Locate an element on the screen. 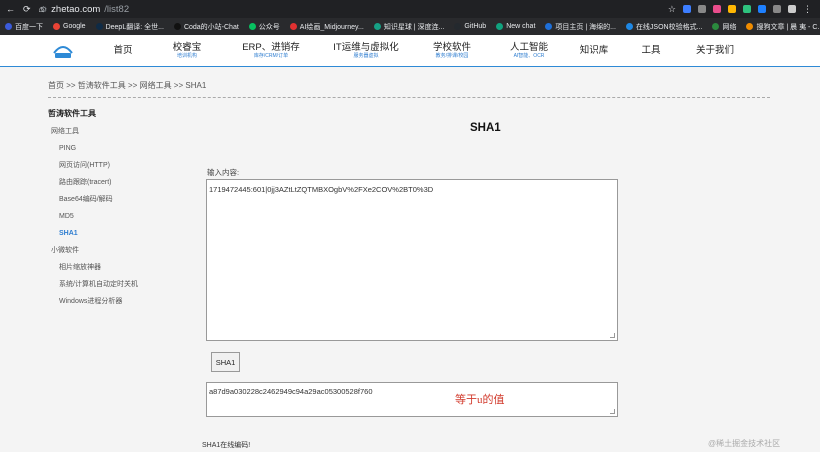 The image size is (820, 452). output-textarea: a87d9a030228c2462949c94a29ac05300528f760 is located at coordinates (412, 399).